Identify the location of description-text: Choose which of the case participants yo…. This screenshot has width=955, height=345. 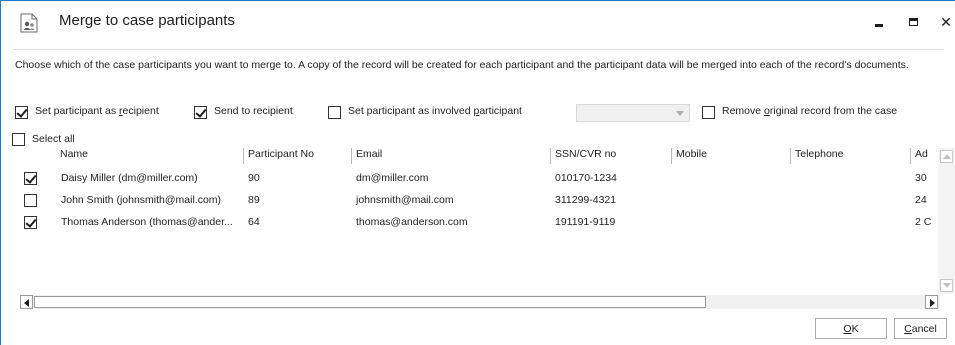
(462, 65).